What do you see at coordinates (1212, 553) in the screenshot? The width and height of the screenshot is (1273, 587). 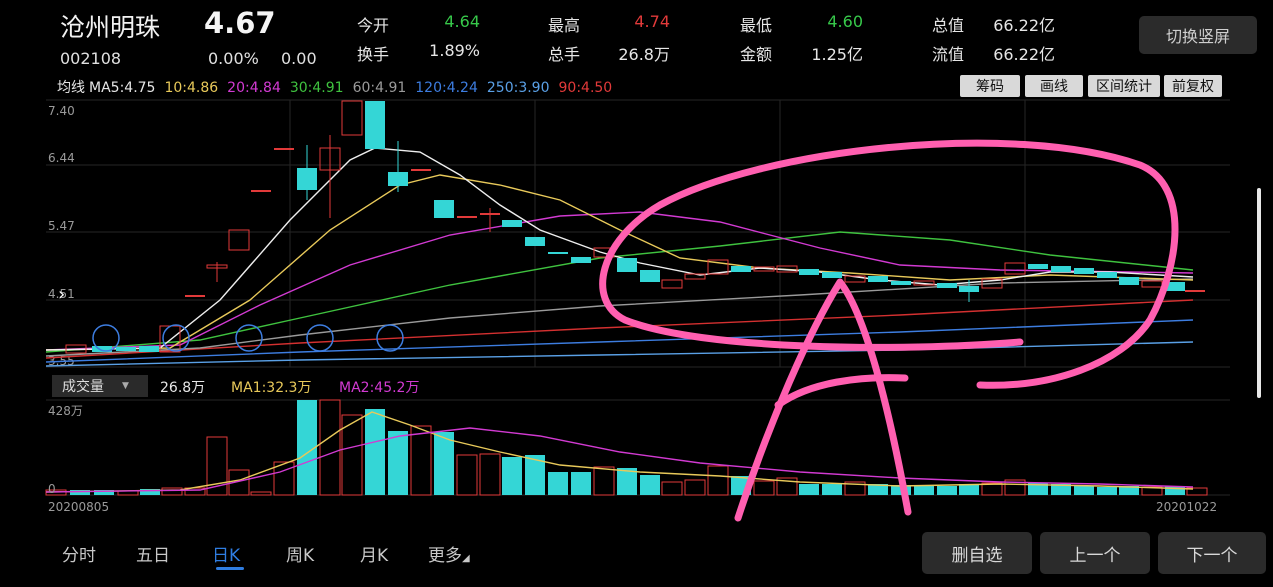 I see `next-stock-button: 下一个` at bounding box center [1212, 553].